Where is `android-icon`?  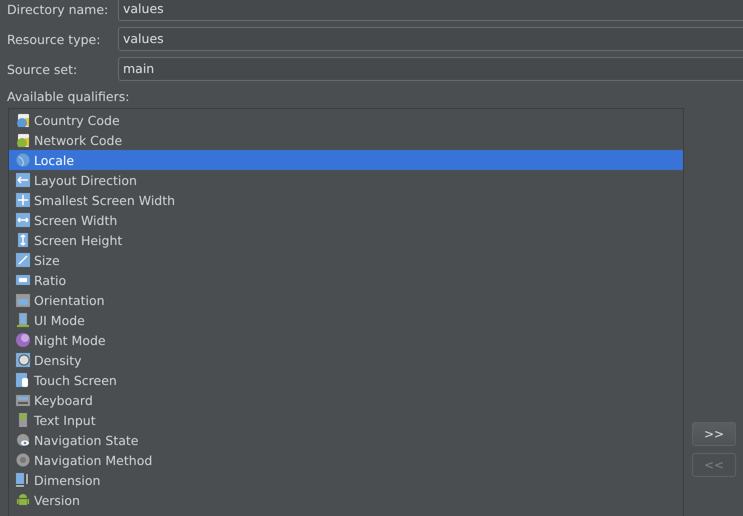 android-icon is located at coordinates (23, 500).